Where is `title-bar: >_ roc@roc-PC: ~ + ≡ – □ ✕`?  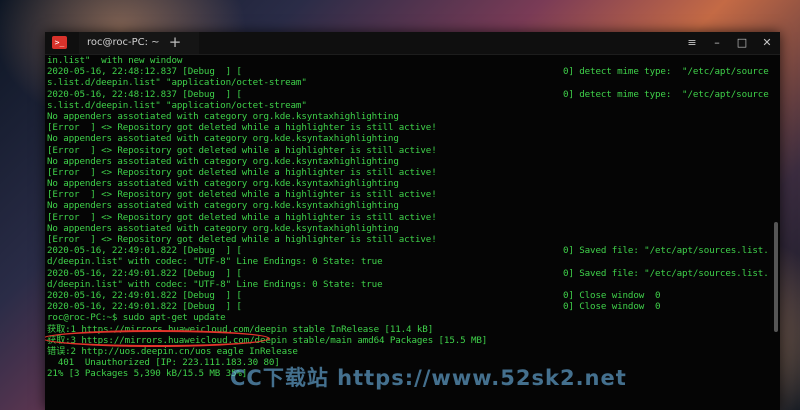
title-bar: >_ roc@roc-PC: ~ + ≡ – □ ✕ is located at coordinates (412, 43).